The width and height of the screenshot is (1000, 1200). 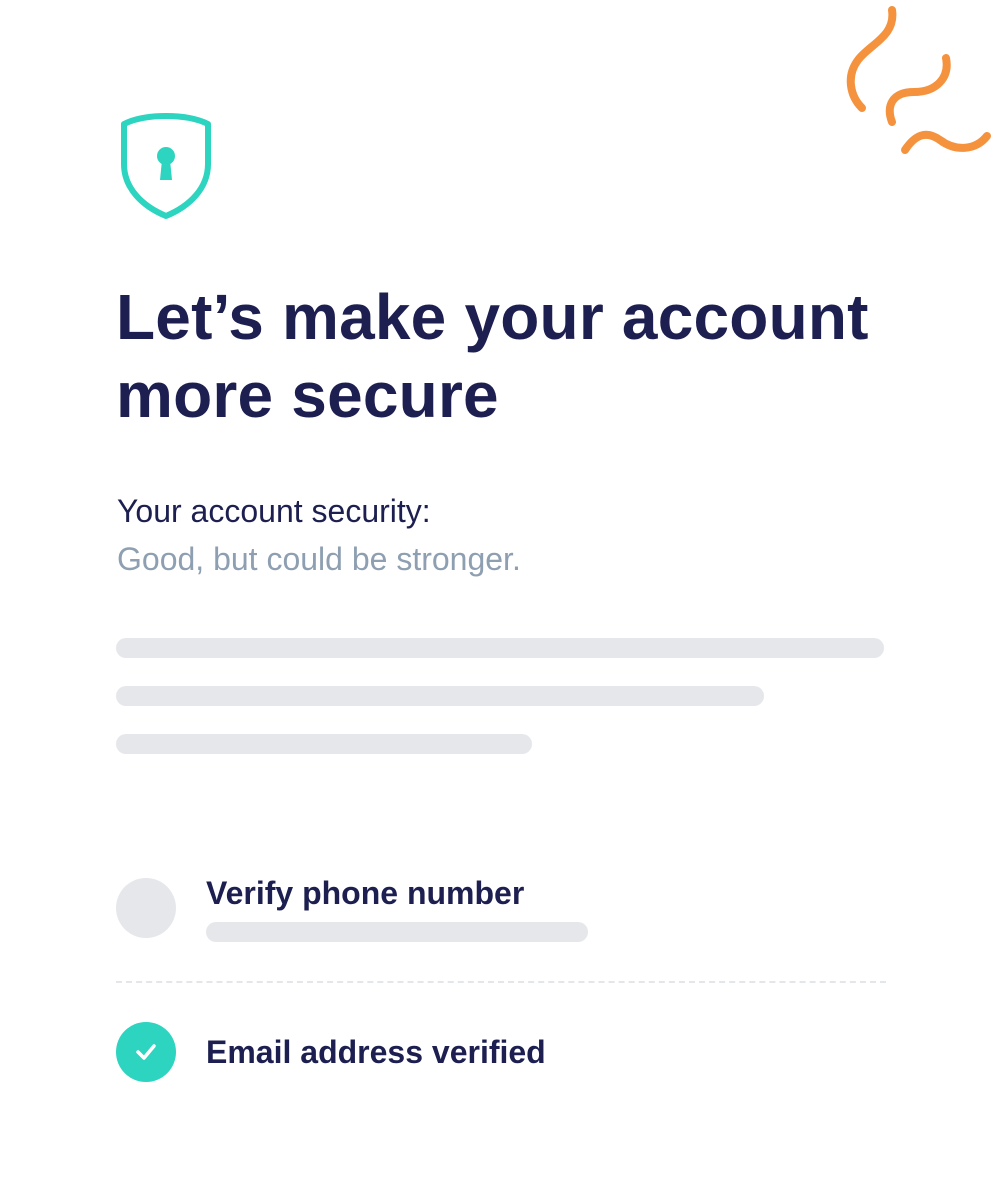 What do you see at coordinates (319, 559) in the screenshot?
I see `security-status: Good, but could be stronger.` at bounding box center [319, 559].